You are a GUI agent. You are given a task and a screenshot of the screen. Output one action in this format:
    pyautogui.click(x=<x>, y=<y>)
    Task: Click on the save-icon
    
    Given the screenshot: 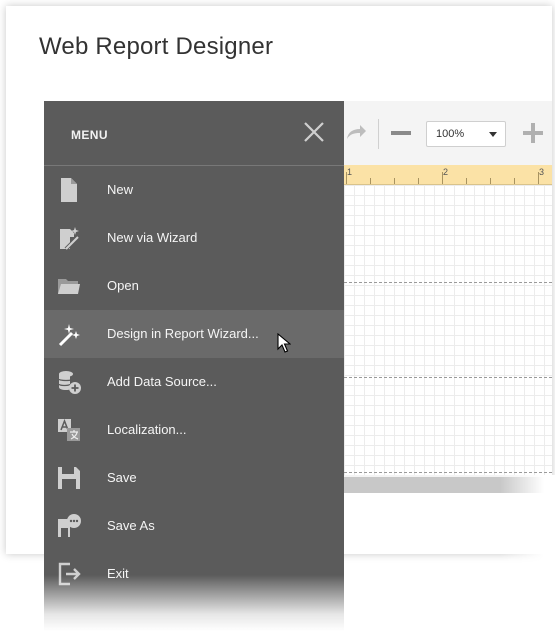 What is the action you would take?
    pyautogui.click(x=69, y=478)
    